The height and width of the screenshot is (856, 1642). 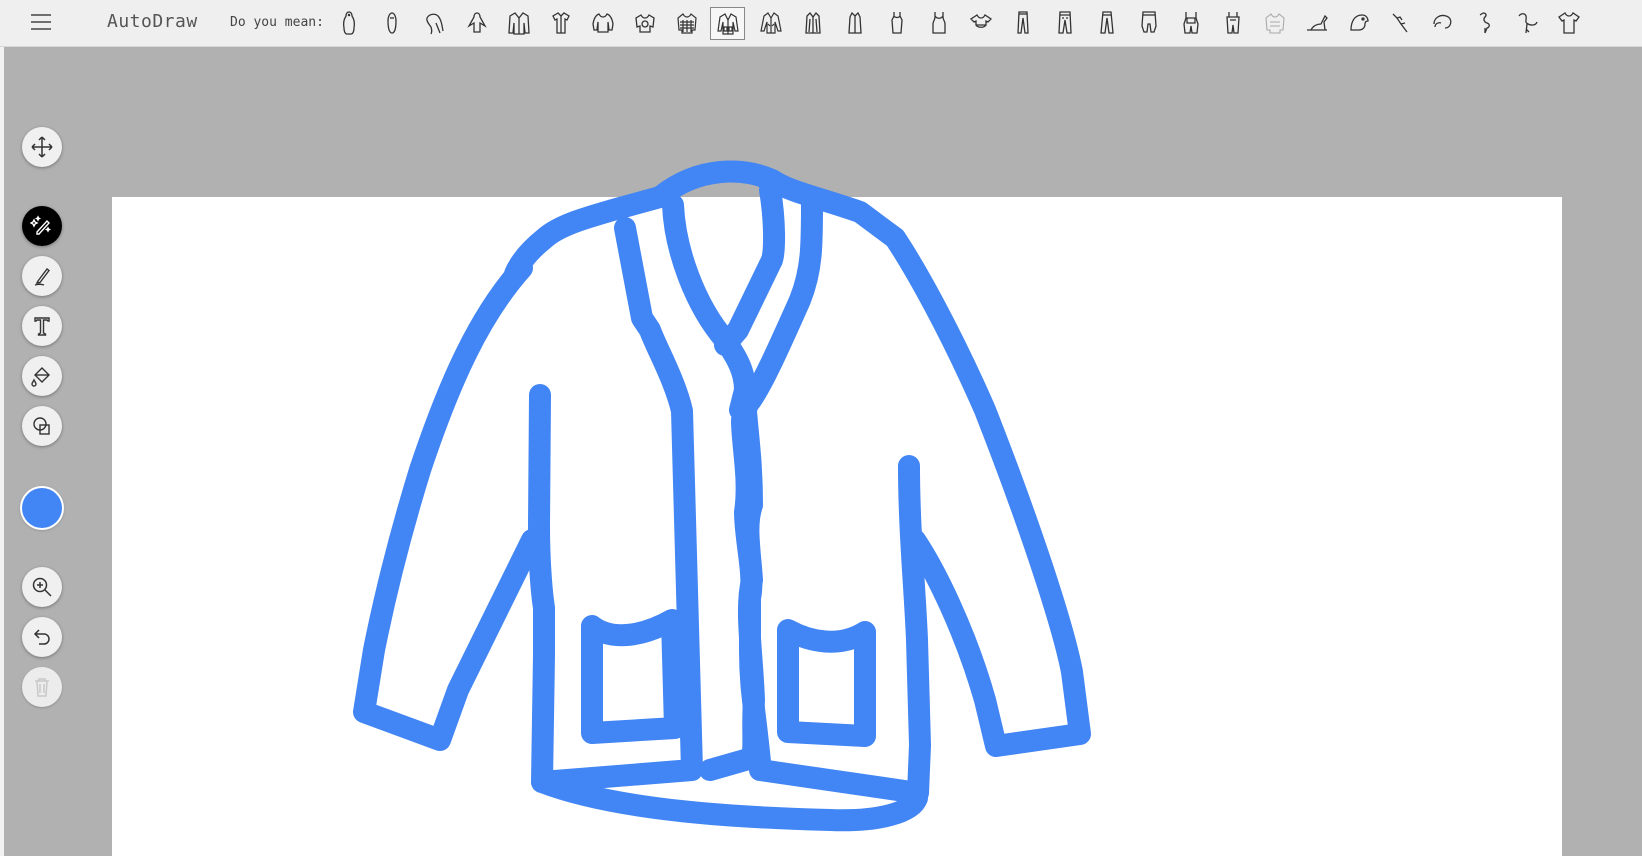 I want to click on type-tool, so click(x=42, y=326).